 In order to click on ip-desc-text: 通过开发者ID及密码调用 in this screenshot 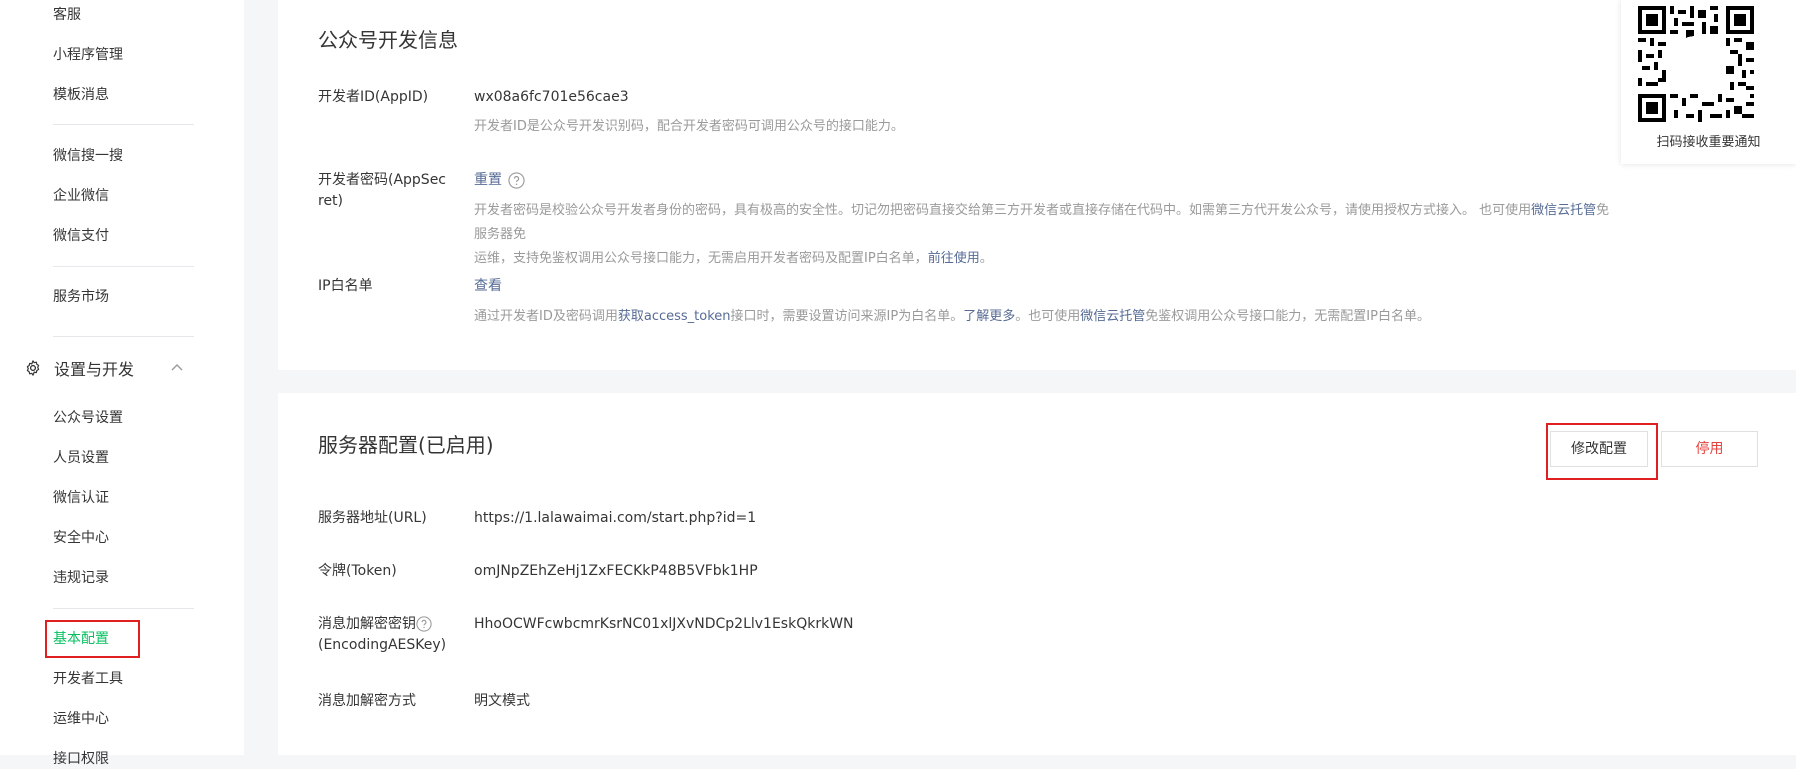, I will do `click(546, 316)`.